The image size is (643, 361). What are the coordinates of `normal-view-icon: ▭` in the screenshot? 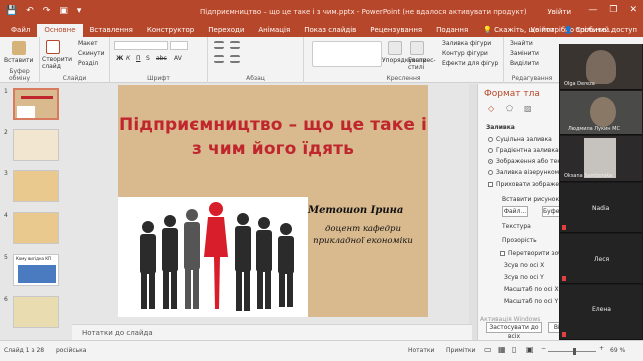 It's located at (488, 349).